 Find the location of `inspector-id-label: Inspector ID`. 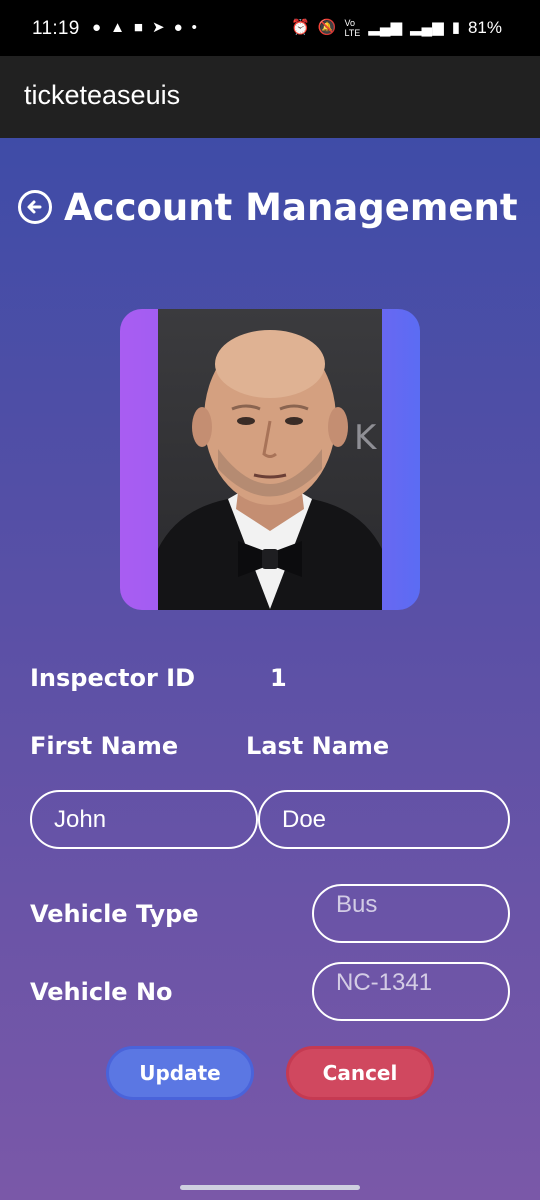

inspector-id-label: Inspector ID is located at coordinates (112, 678).